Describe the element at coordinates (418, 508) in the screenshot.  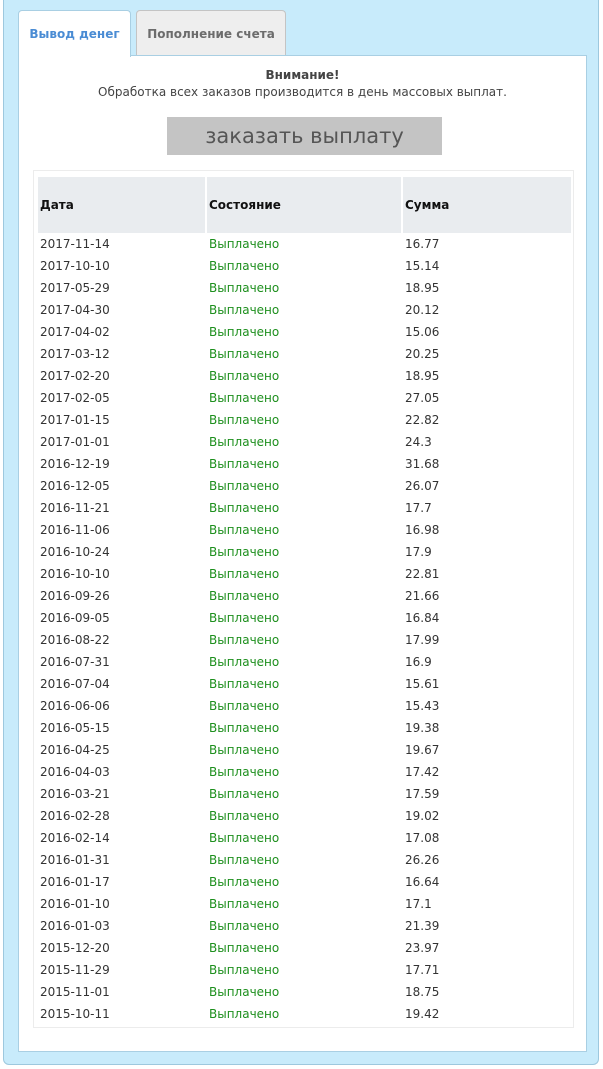
I see `sum-cell: 17.7` at that location.